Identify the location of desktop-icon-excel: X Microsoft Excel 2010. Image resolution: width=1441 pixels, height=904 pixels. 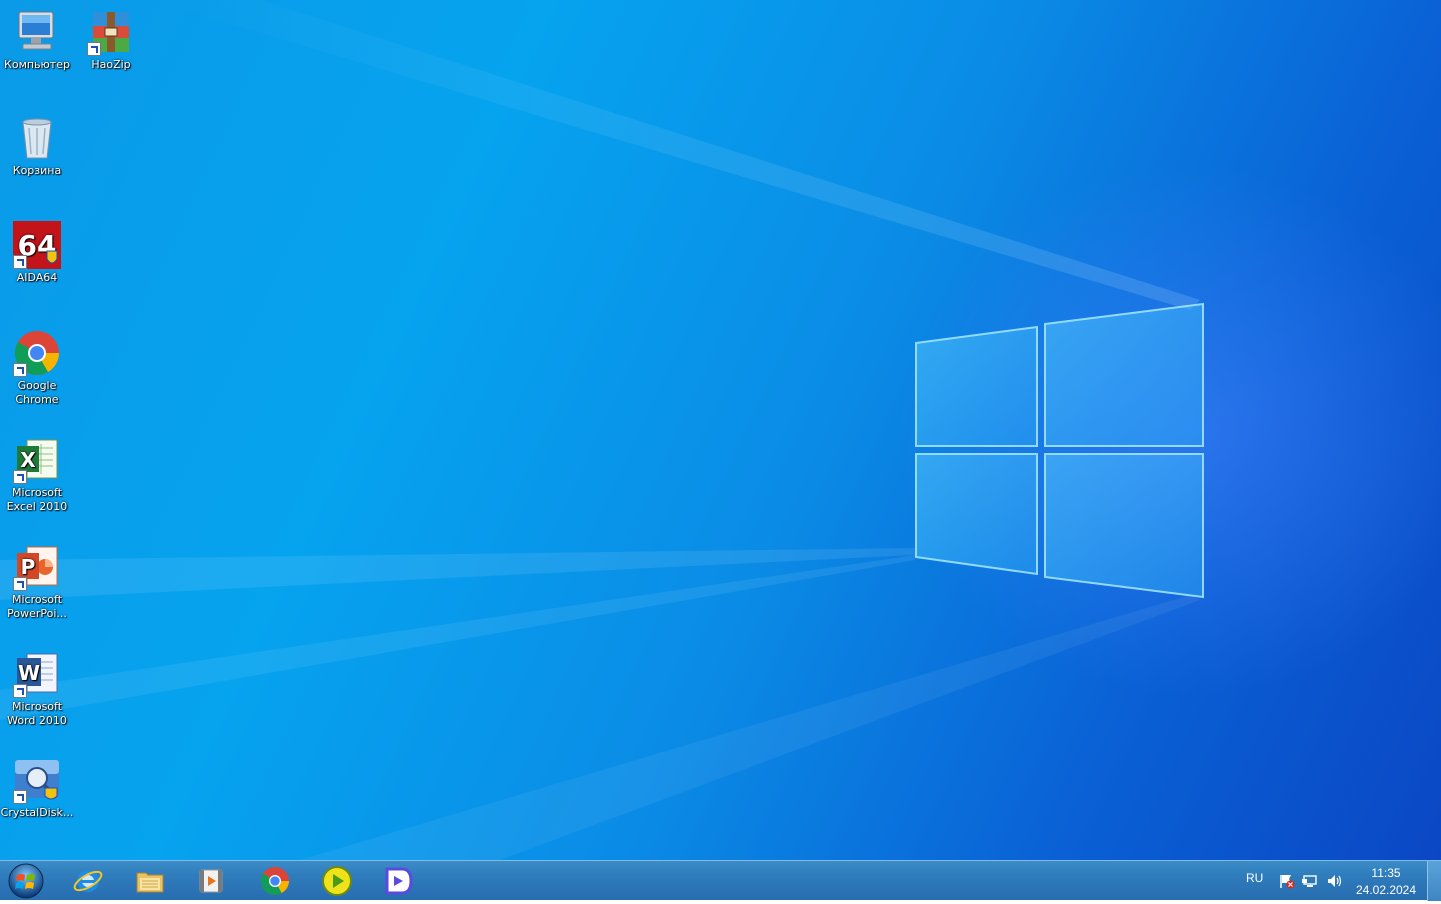
(37, 475).